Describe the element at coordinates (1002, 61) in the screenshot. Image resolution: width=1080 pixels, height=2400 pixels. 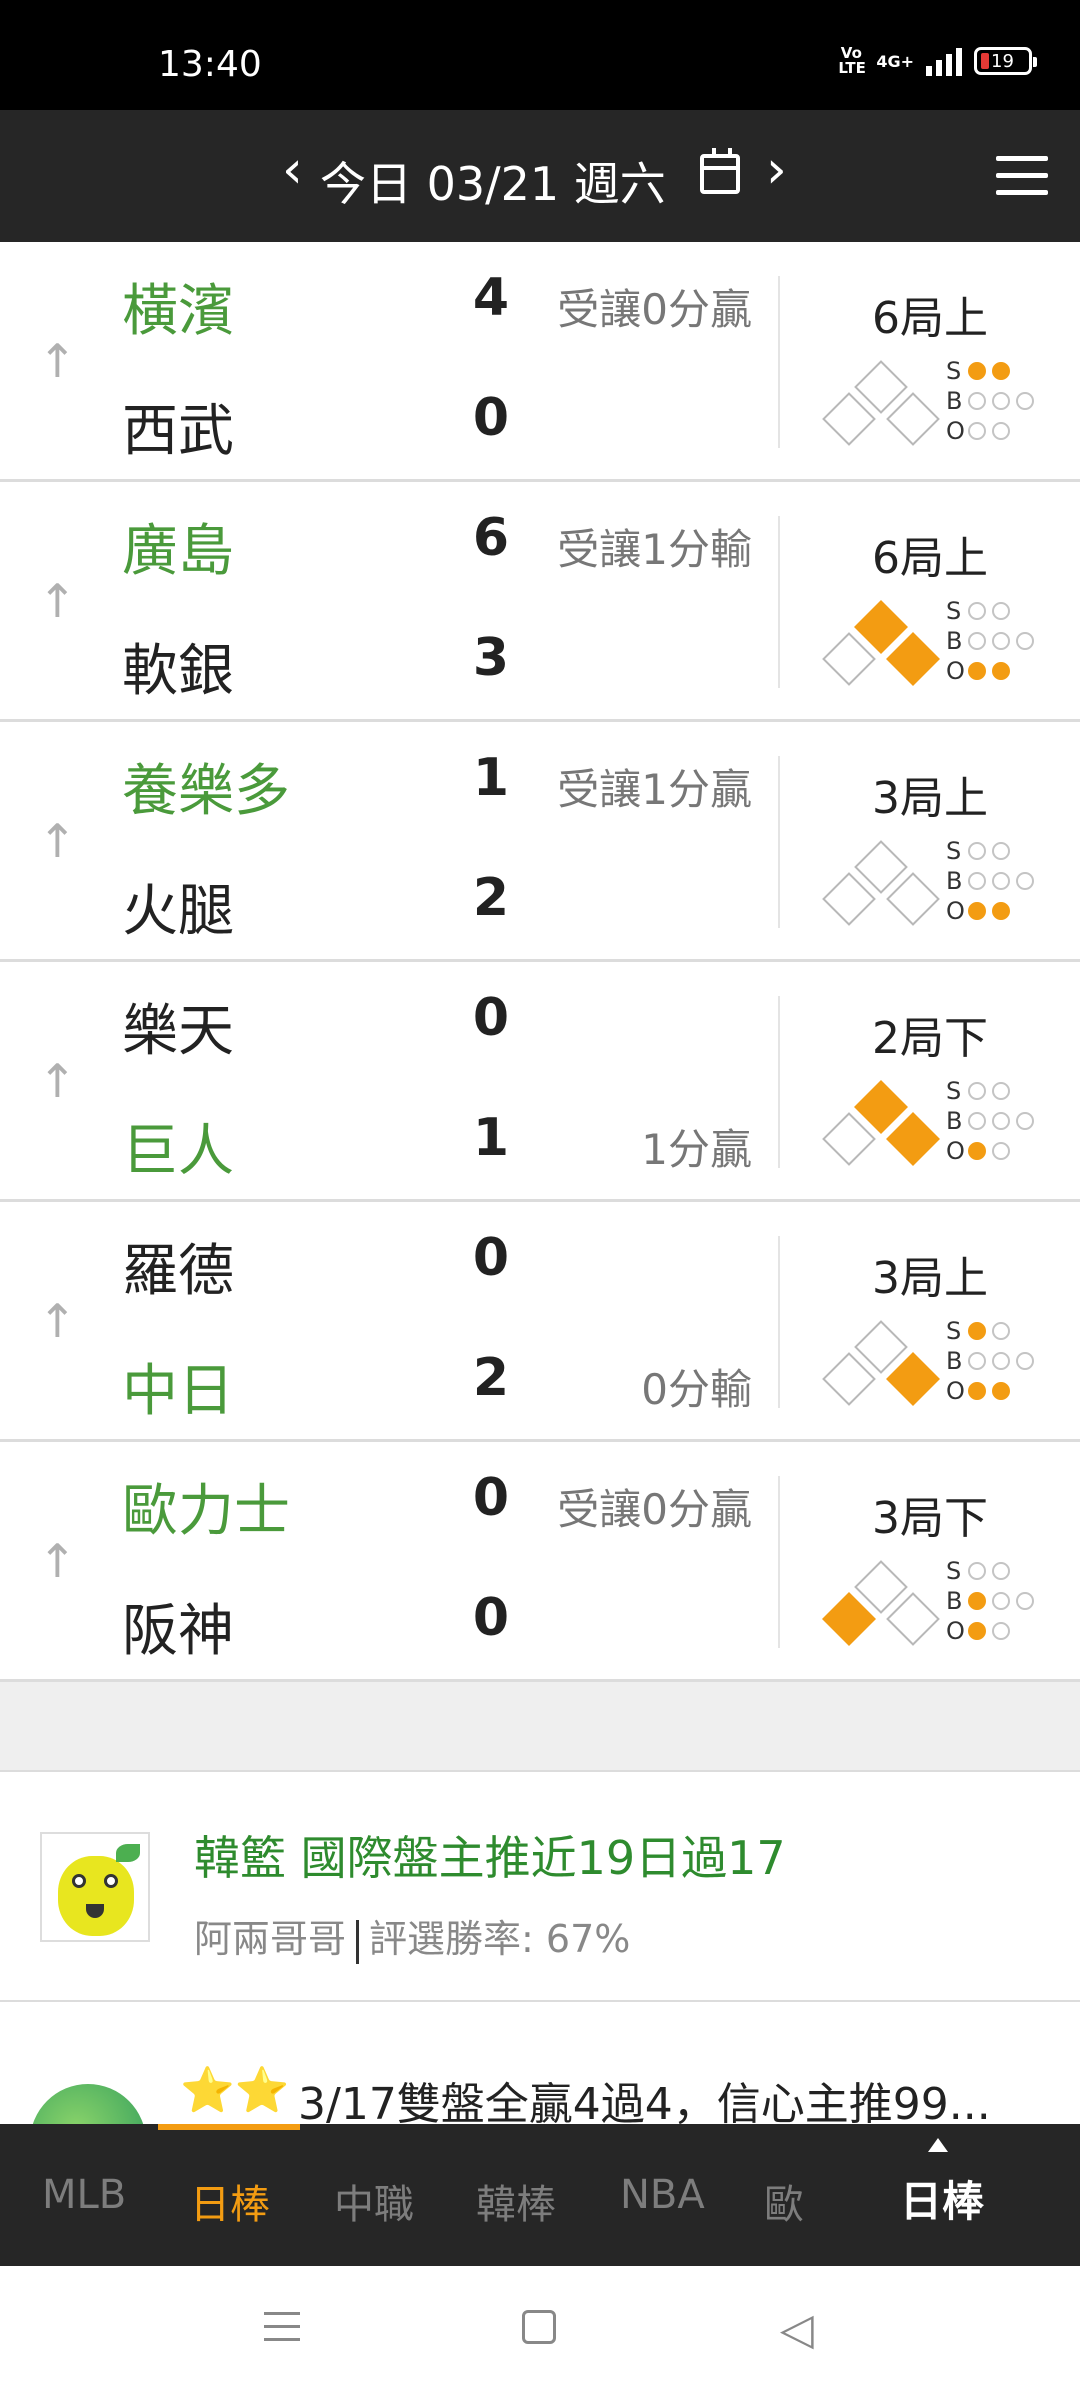
I see `battery-level: 19` at that location.